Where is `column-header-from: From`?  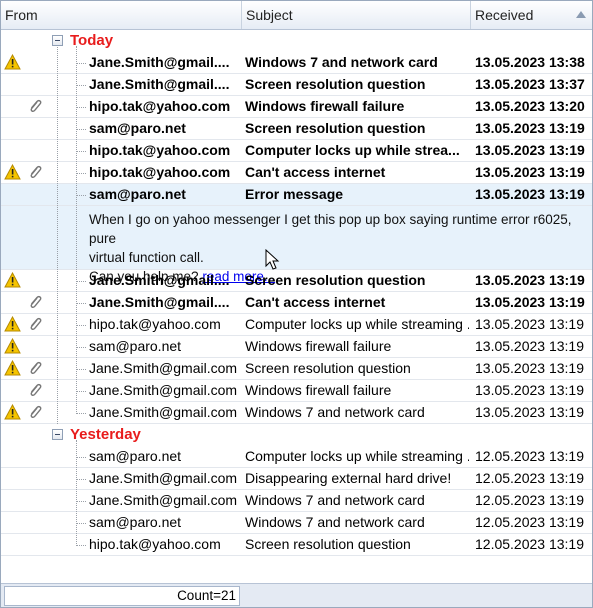 column-header-from: From is located at coordinates (121, 15).